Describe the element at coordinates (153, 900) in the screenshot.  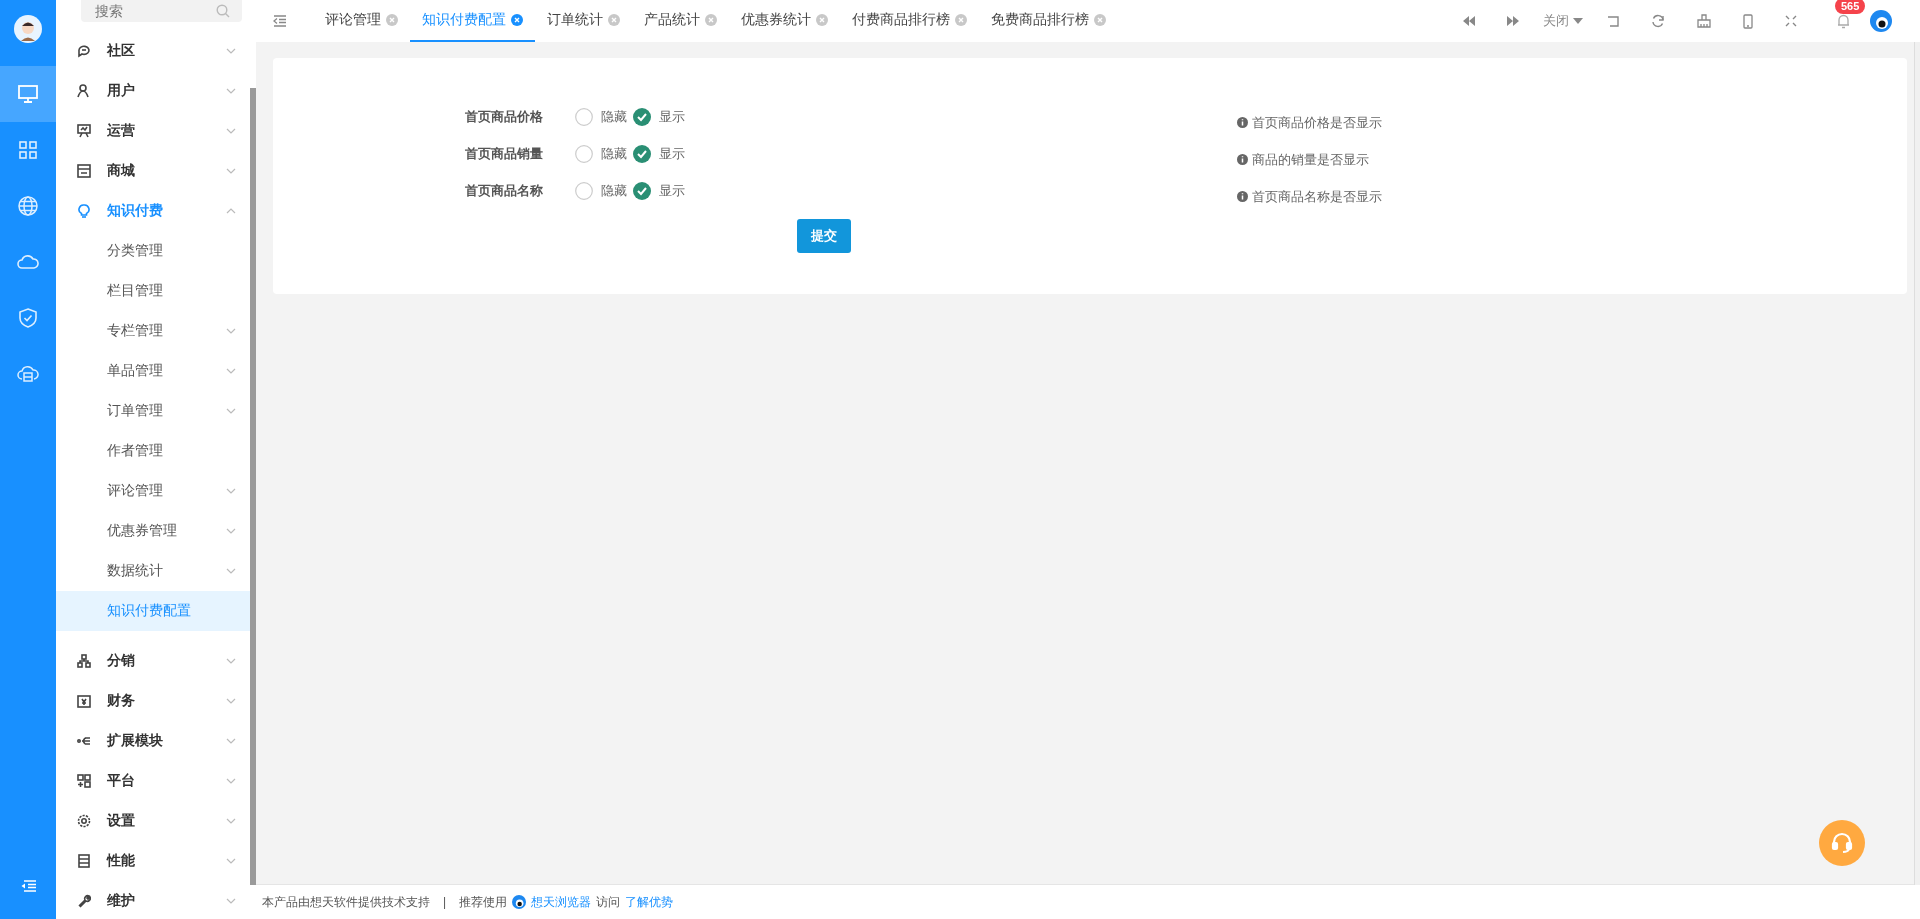
I see `menu-item: 维护` at that location.